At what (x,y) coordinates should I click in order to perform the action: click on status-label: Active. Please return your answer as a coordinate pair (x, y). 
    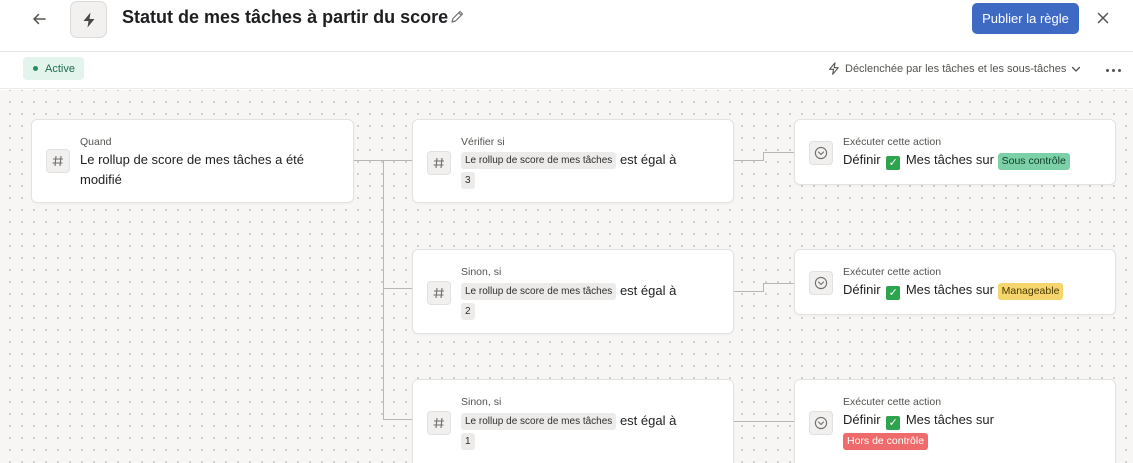
    Looking at the image, I should click on (60, 68).